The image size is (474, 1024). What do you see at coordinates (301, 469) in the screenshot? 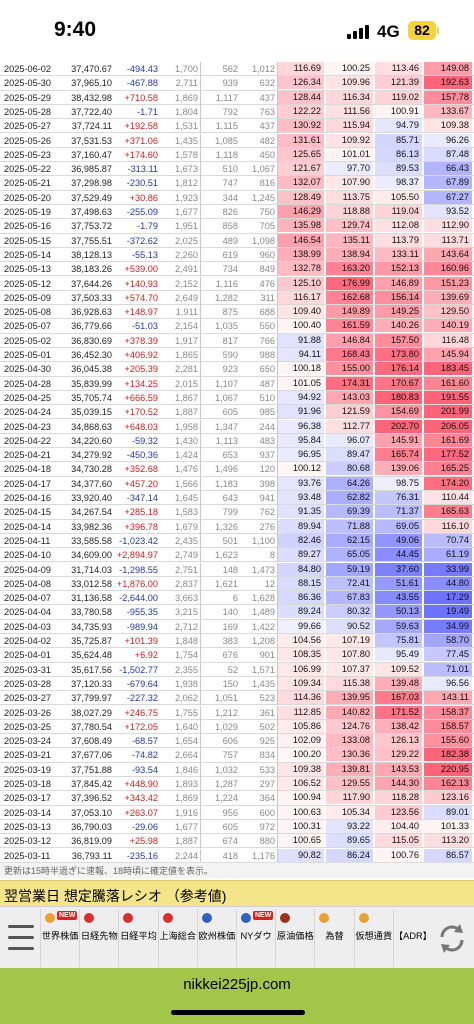
I see `ratio-cell-r1: 100.12` at bounding box center [301, 469].